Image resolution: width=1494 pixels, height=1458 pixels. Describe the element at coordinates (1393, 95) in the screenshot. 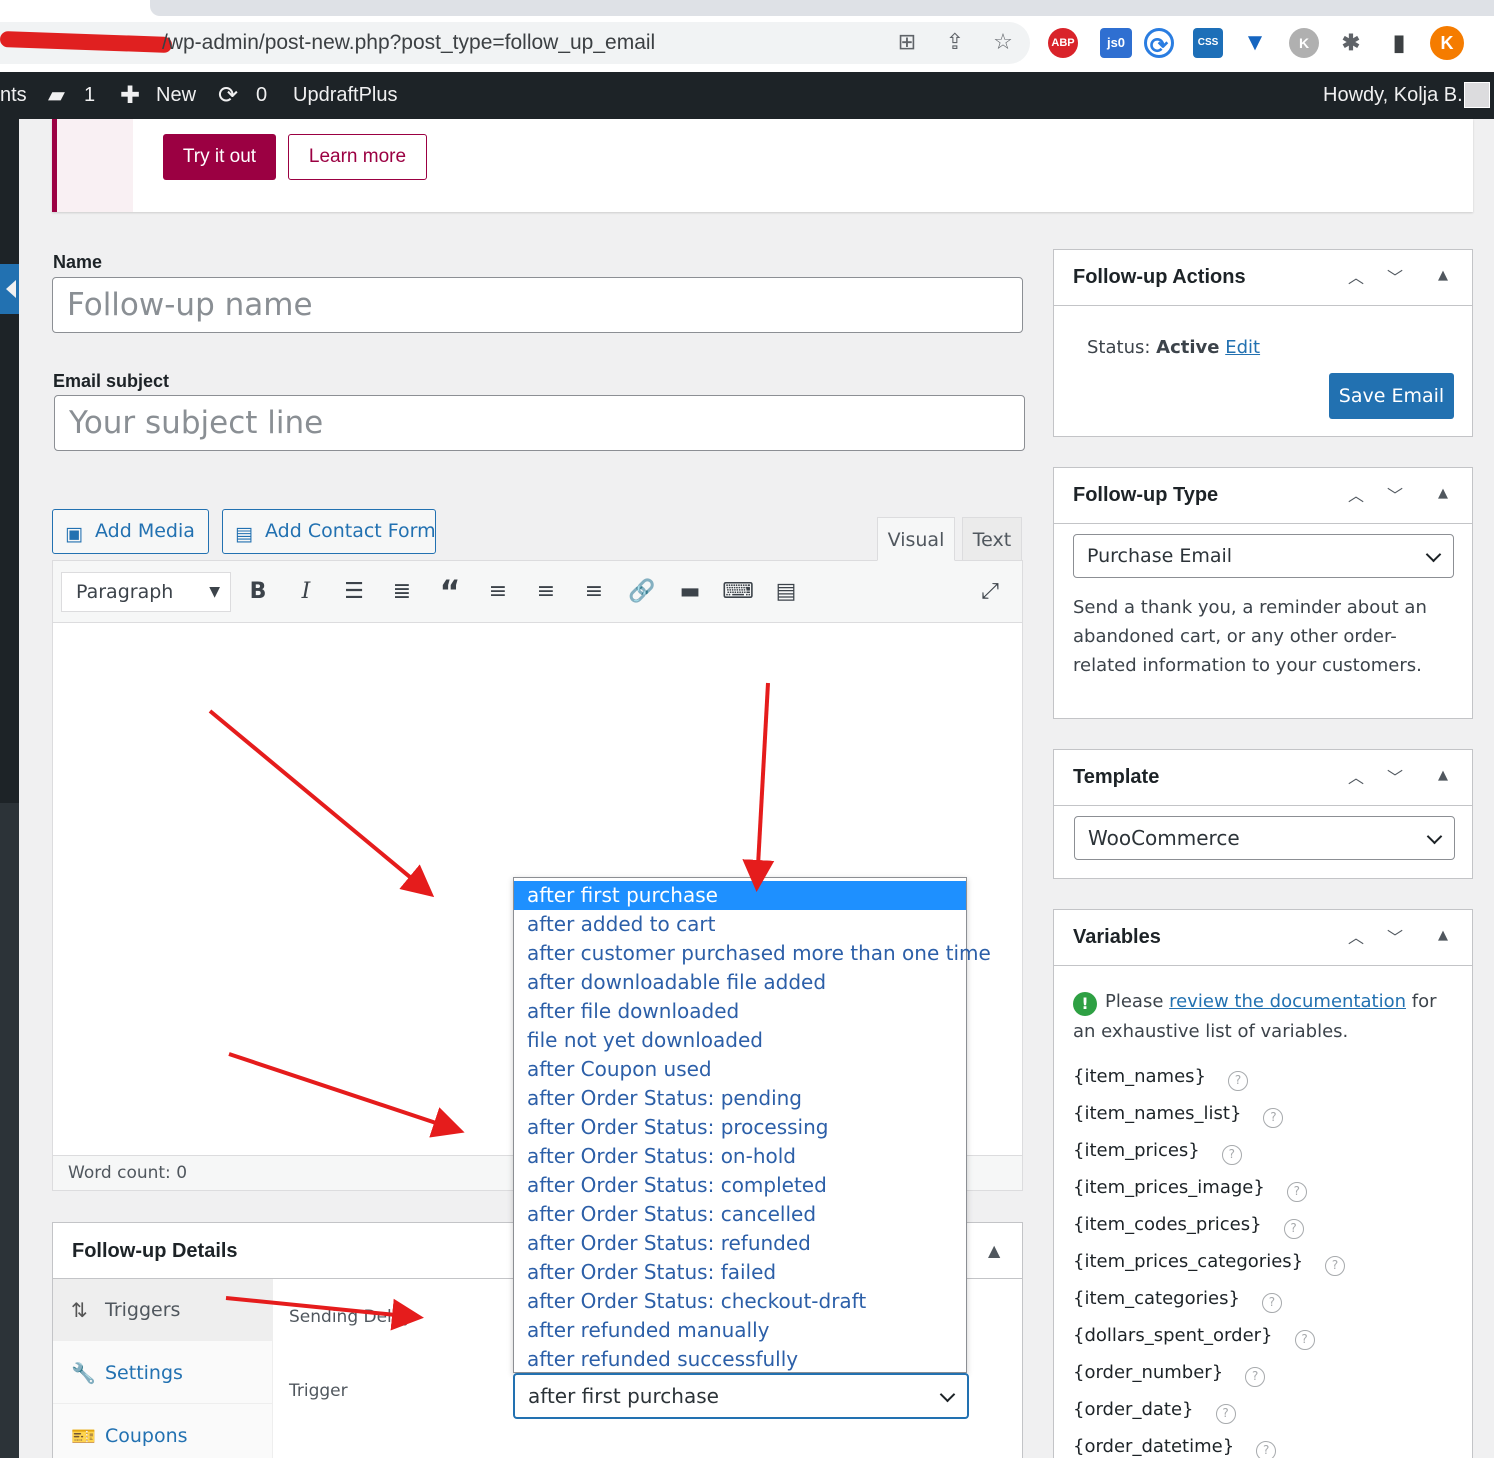

I see `howdy-user: Howdy, Kolja B.` at that location.